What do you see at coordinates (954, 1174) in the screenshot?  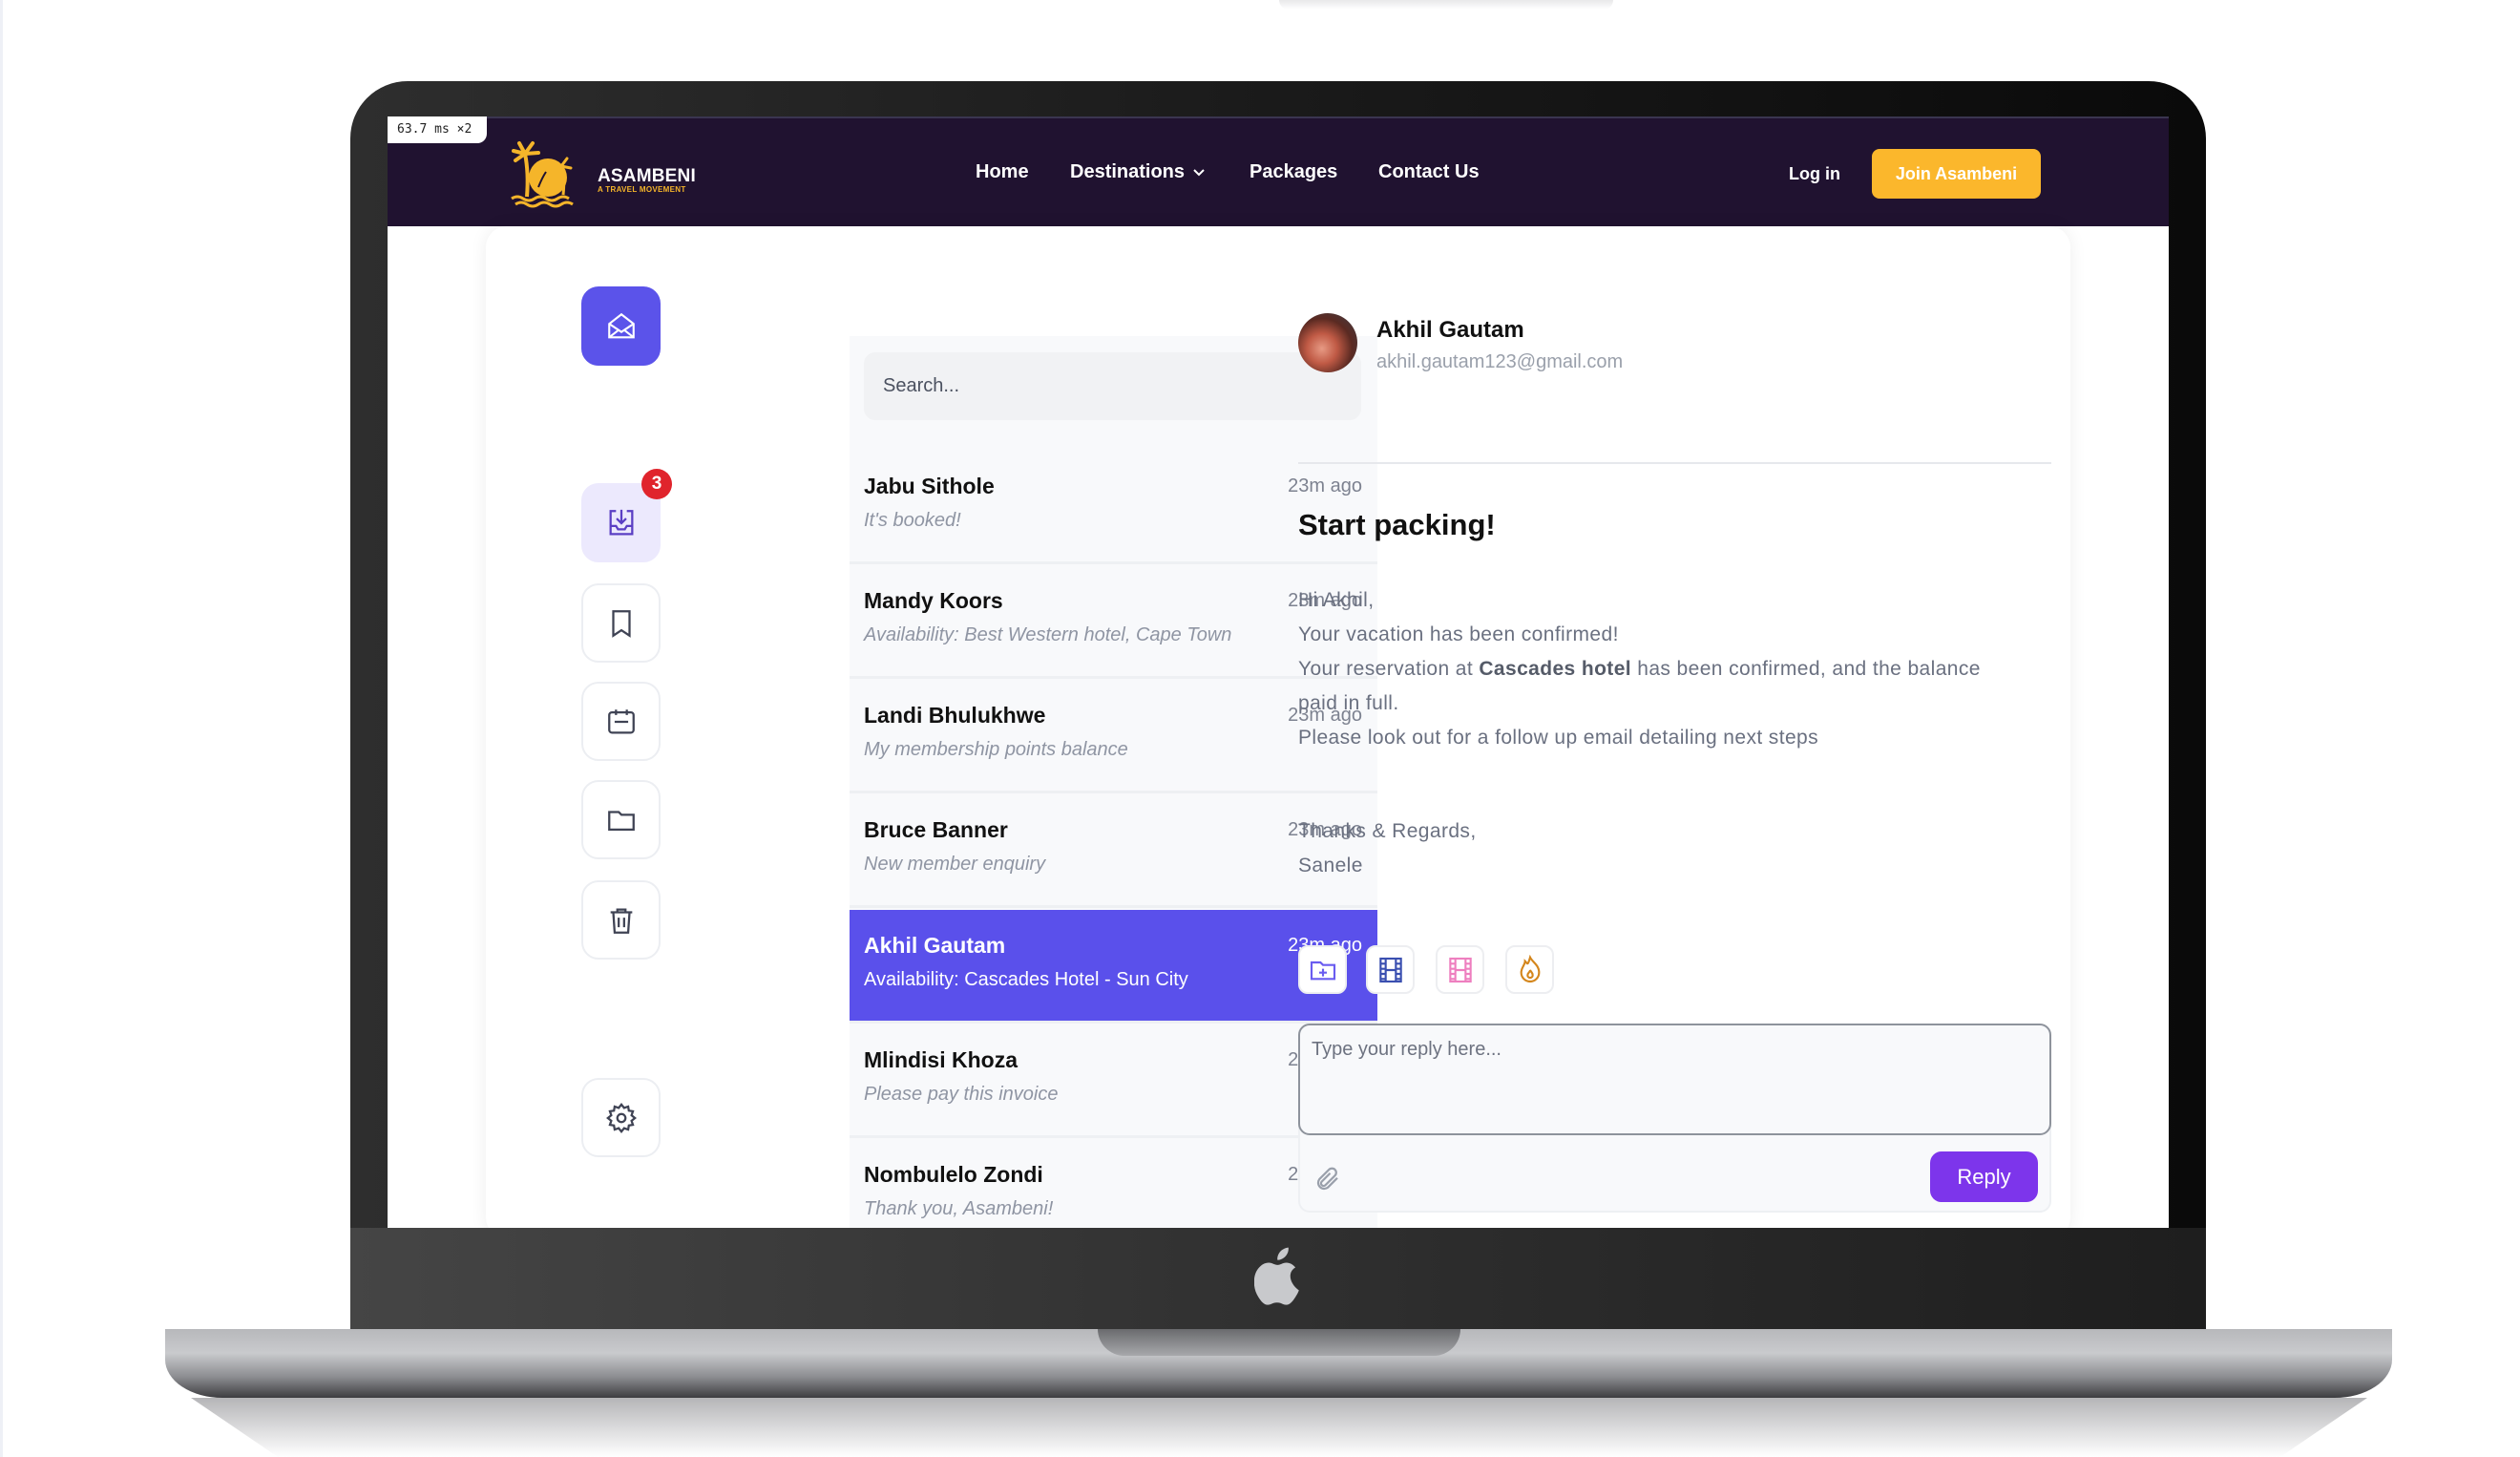 I see `message-sender: Nombulelo Zondi` at bounding box center [954, 1174].